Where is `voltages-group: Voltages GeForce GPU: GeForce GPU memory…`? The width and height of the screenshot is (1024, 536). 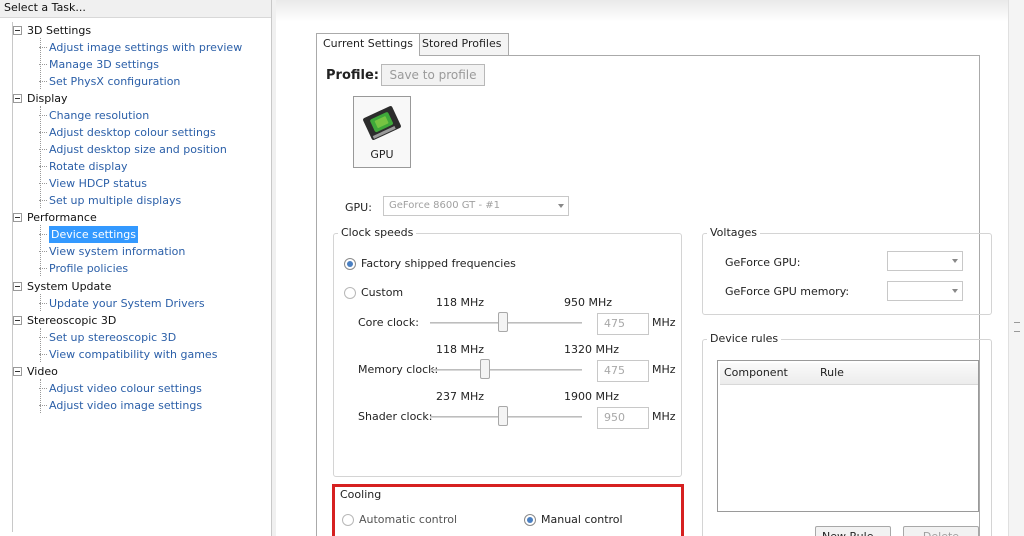 voltages-group: Voltages GeForce GPU: GeForce GPU memory… is located at coordinates (847, 270).